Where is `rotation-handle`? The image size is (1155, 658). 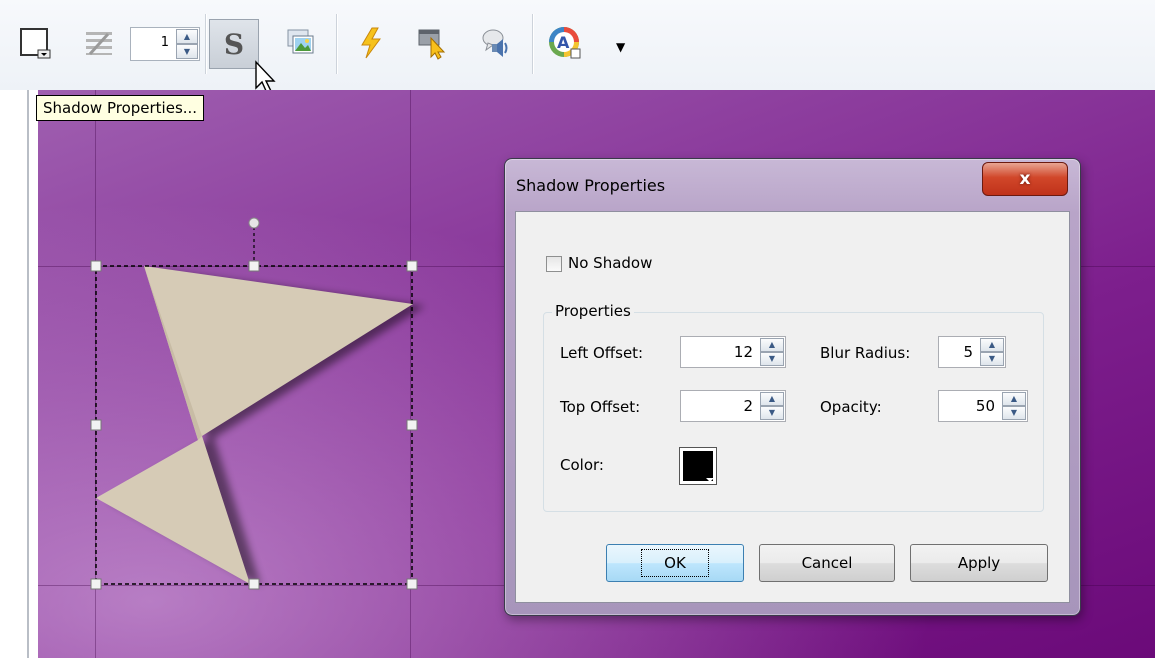
rotation-handle is located at coordinates (254, 223).